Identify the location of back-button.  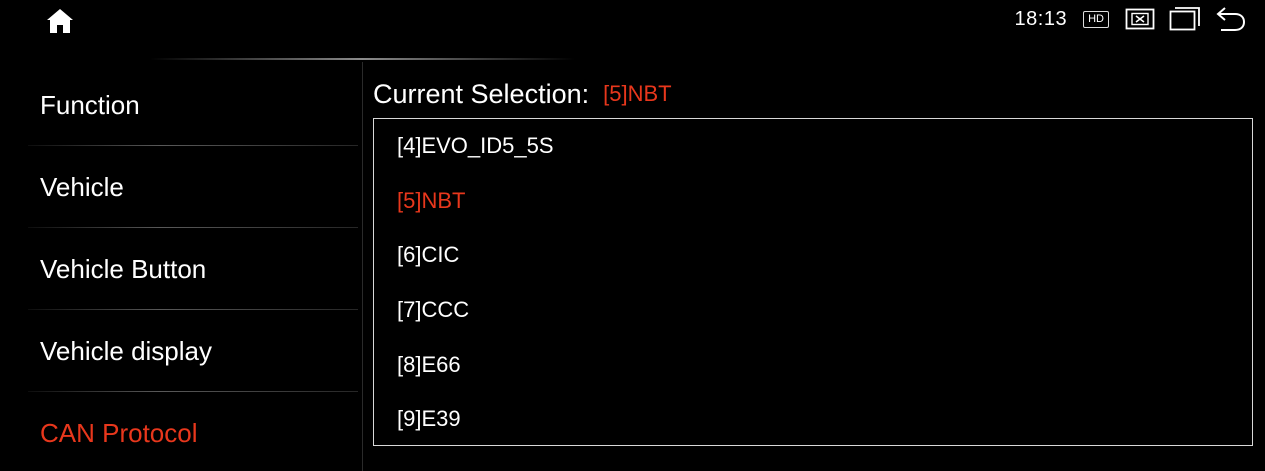
(1231, 19).